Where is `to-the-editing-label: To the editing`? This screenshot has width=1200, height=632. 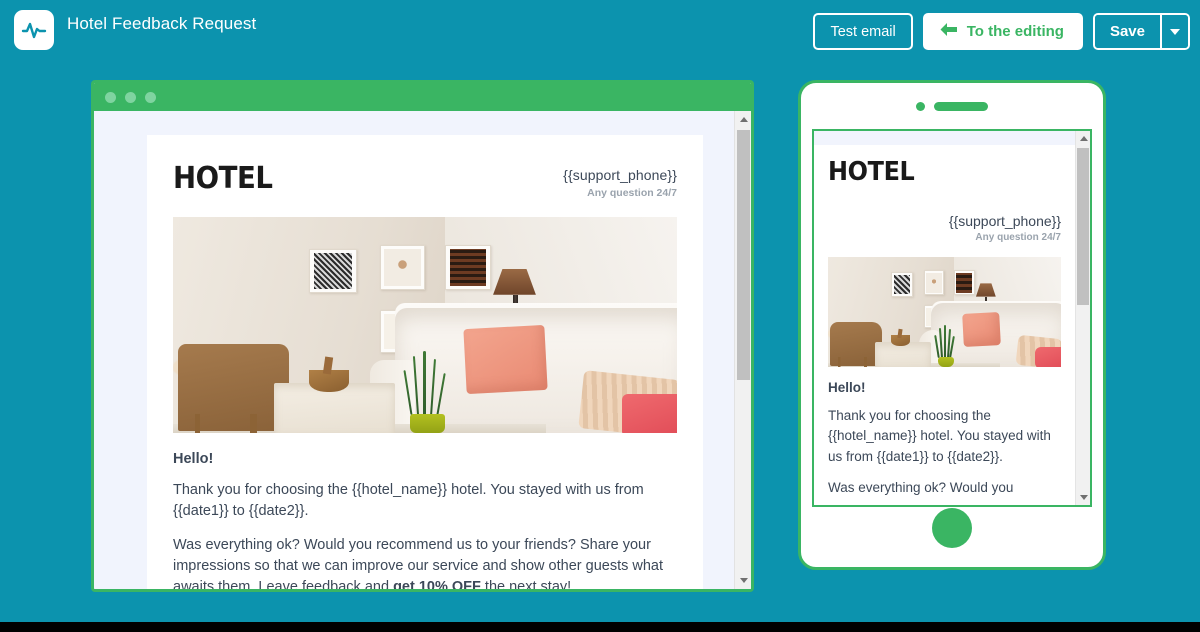
to-the-editing-label: To the editing is located at coordinates (1015, 31).